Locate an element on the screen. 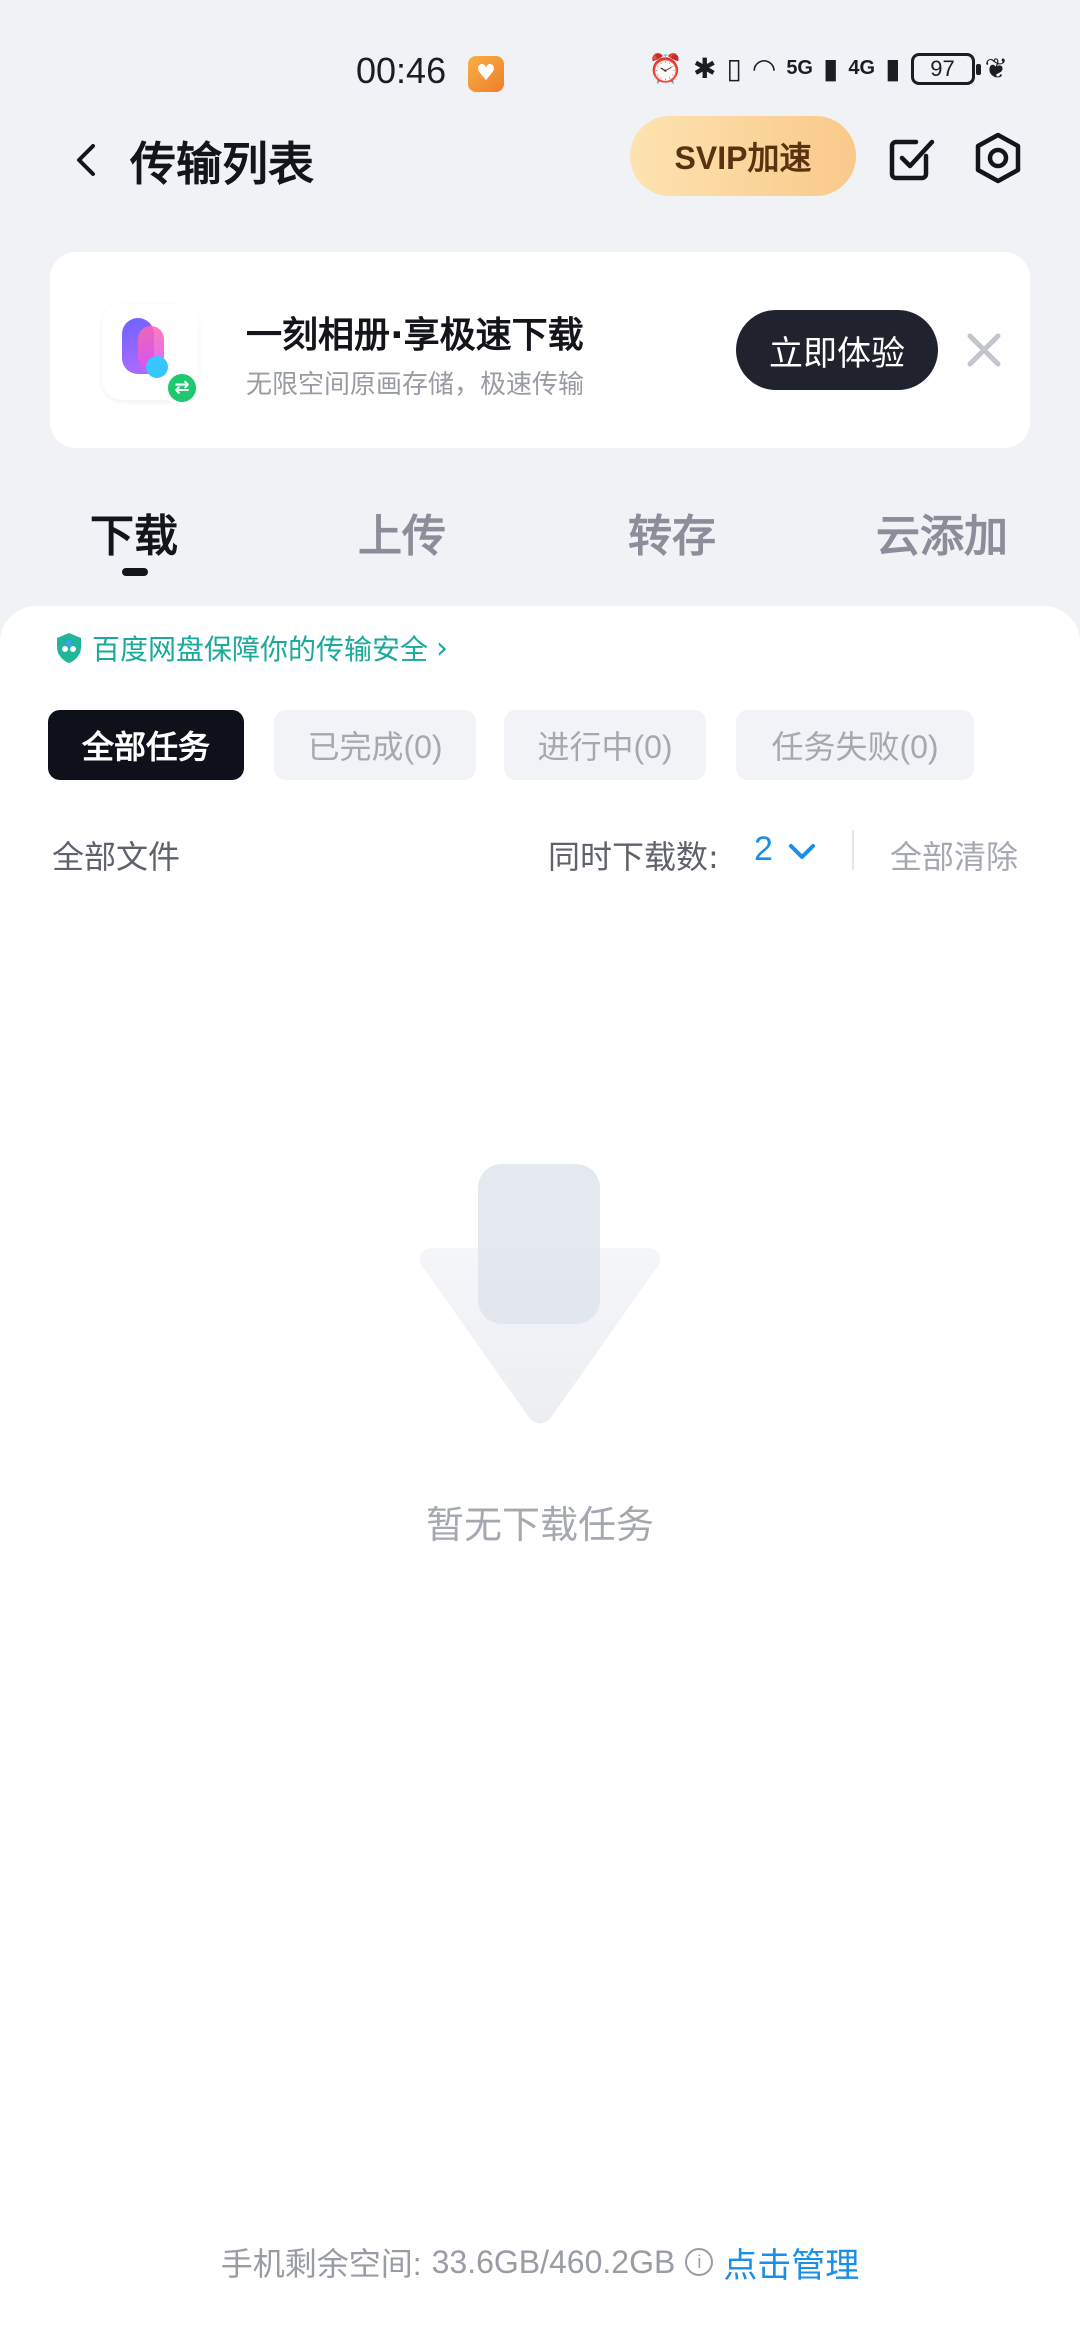 This screenshot has width=1080, height=2344. back-button is located at coordinates (86, 160).